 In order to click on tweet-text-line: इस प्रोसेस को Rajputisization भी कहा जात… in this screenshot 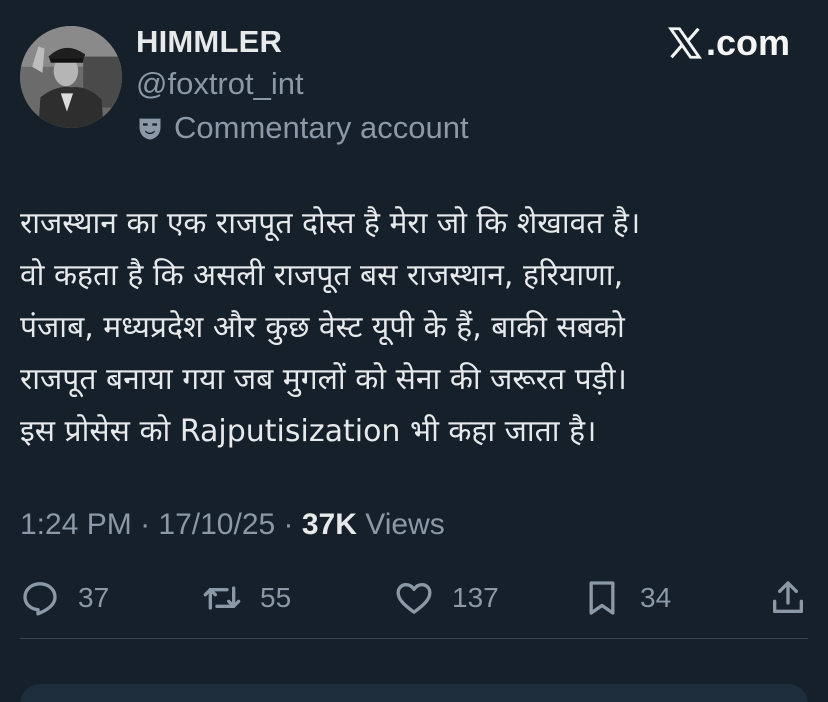, I will do `click(308, 431)`.